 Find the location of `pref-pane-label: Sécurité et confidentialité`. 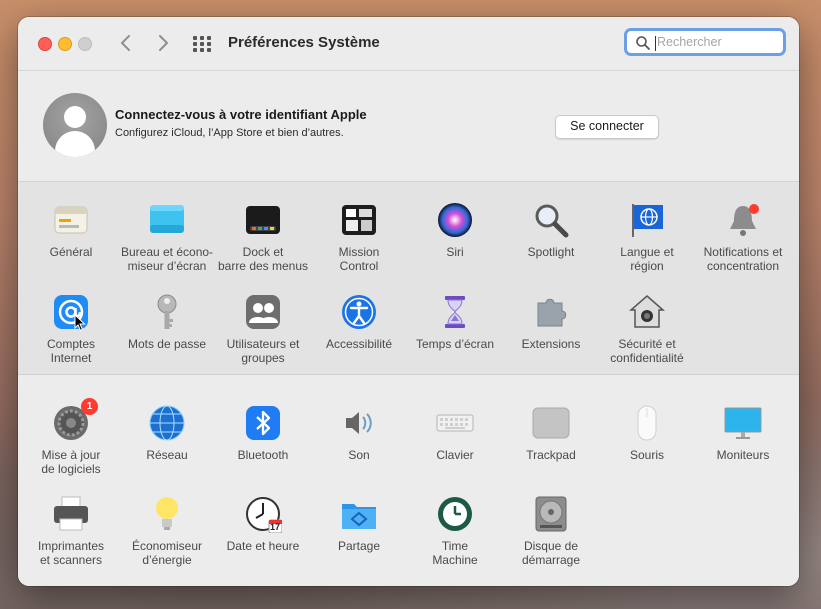

pref-pane-label: Sécurité et confidentialité is located at coordinates (647, 351).